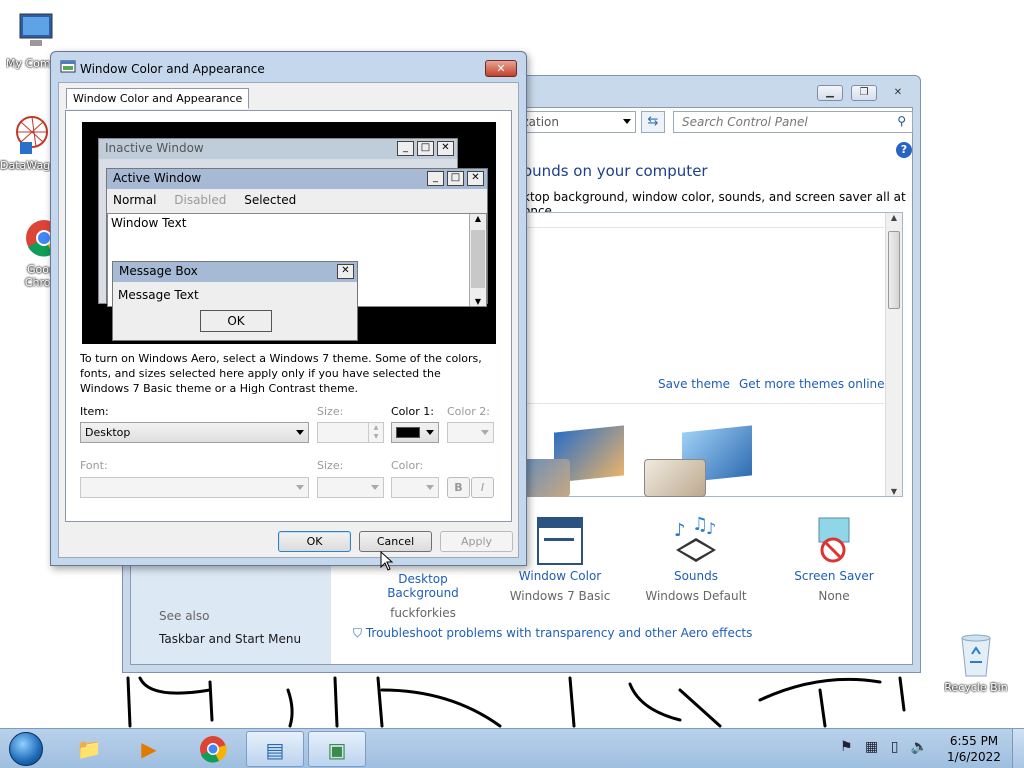 This screenshot has width=1024, height=768. Describe the element at coordinates (976, 655) in the screenshot. I see `recycle-bin-icon` at that location.